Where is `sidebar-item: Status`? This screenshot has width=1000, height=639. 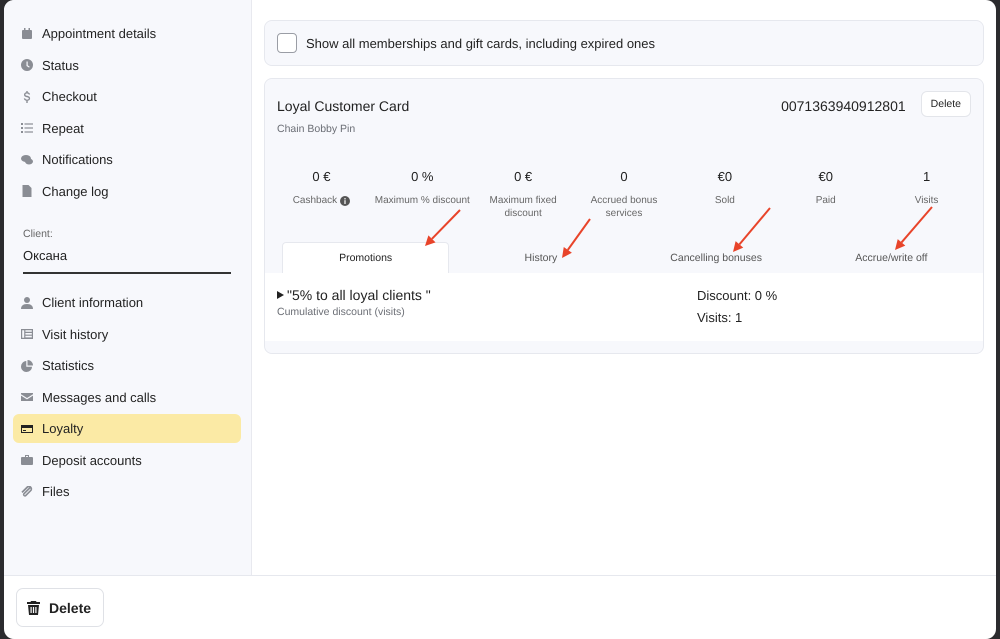 sidebar-item: Status is located at coordinates (127, 65).